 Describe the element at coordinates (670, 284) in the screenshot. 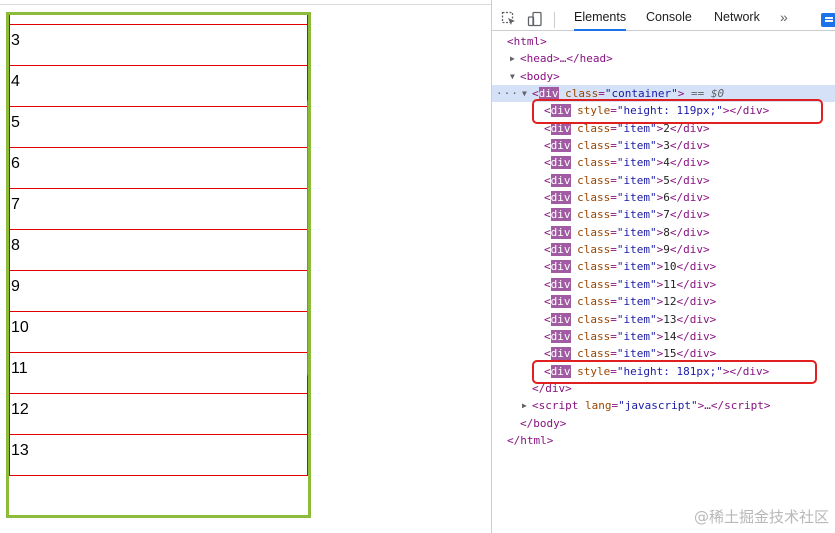

I see `item-text: 11` at that location.